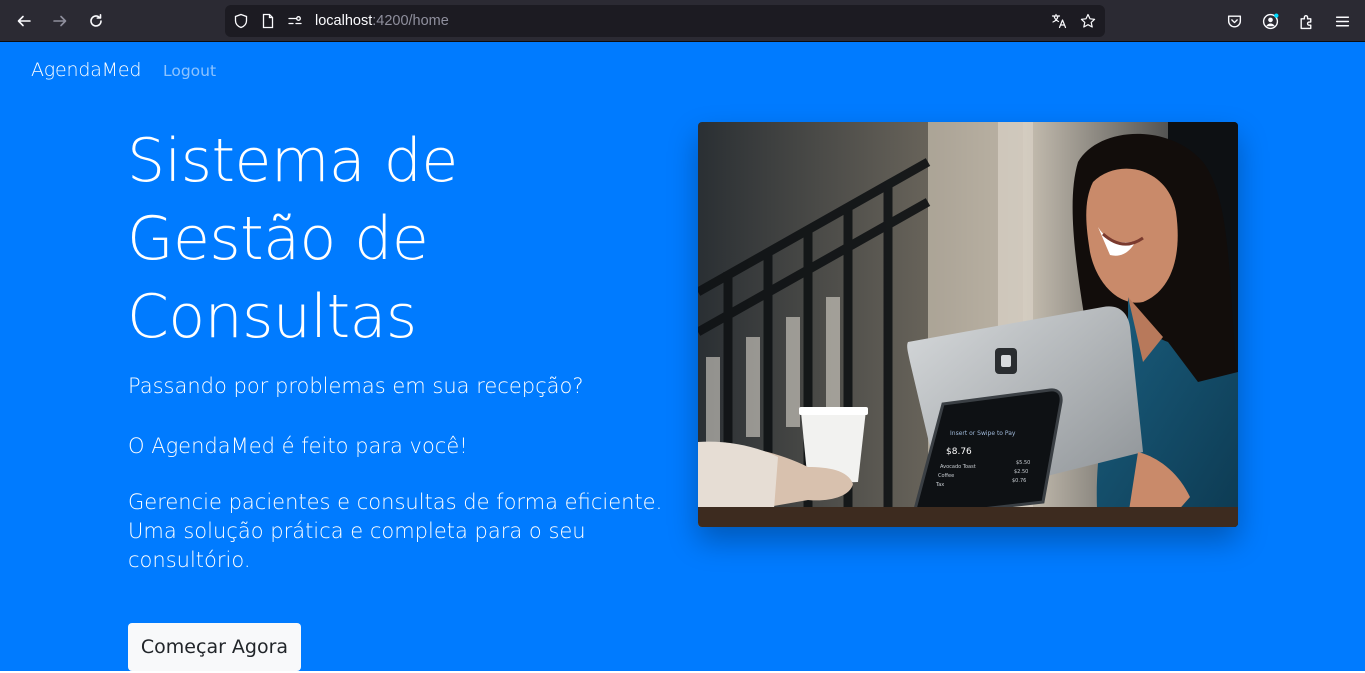 The image size is (1365, 673). Describe the element at coordinates (1088, 21) in the screenshot. I see `bookmark-star-icon` at that location.